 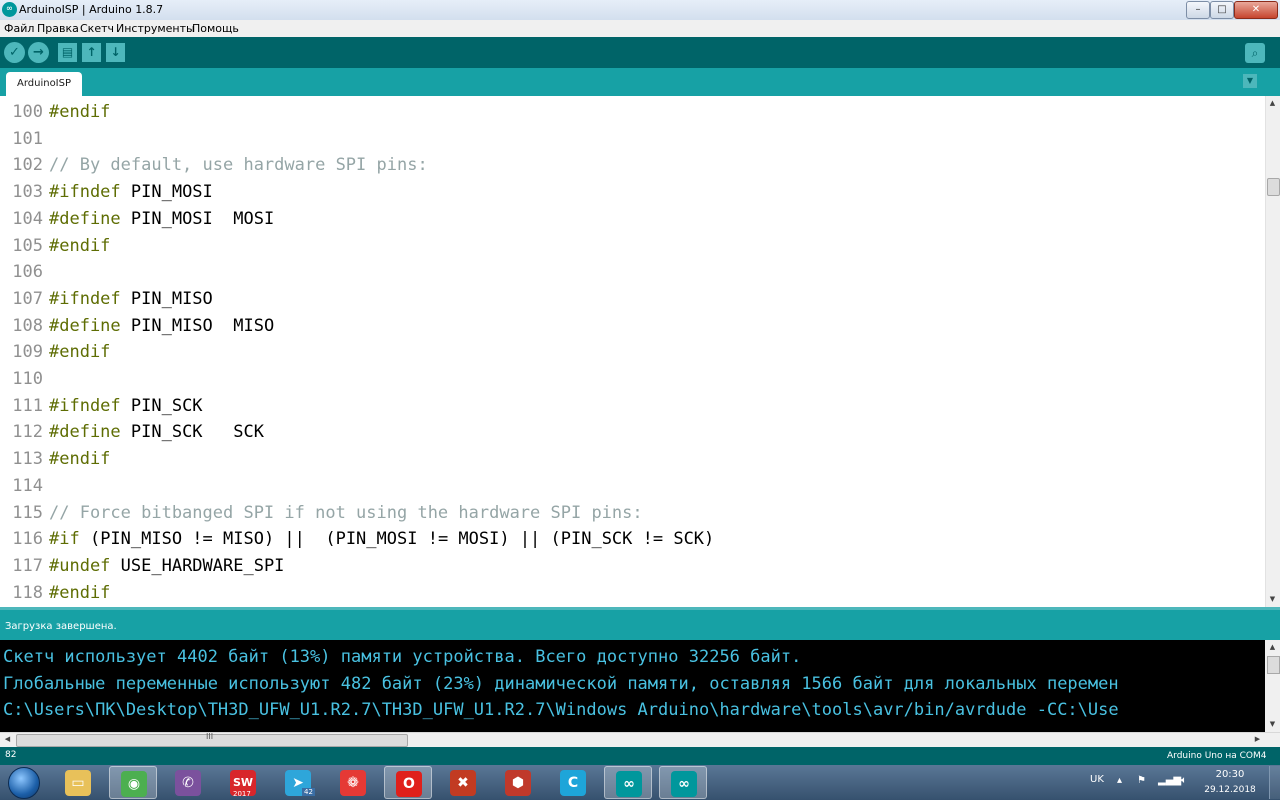 I want to click on menu-tools: Инструменты, so click(x=155, y=28).